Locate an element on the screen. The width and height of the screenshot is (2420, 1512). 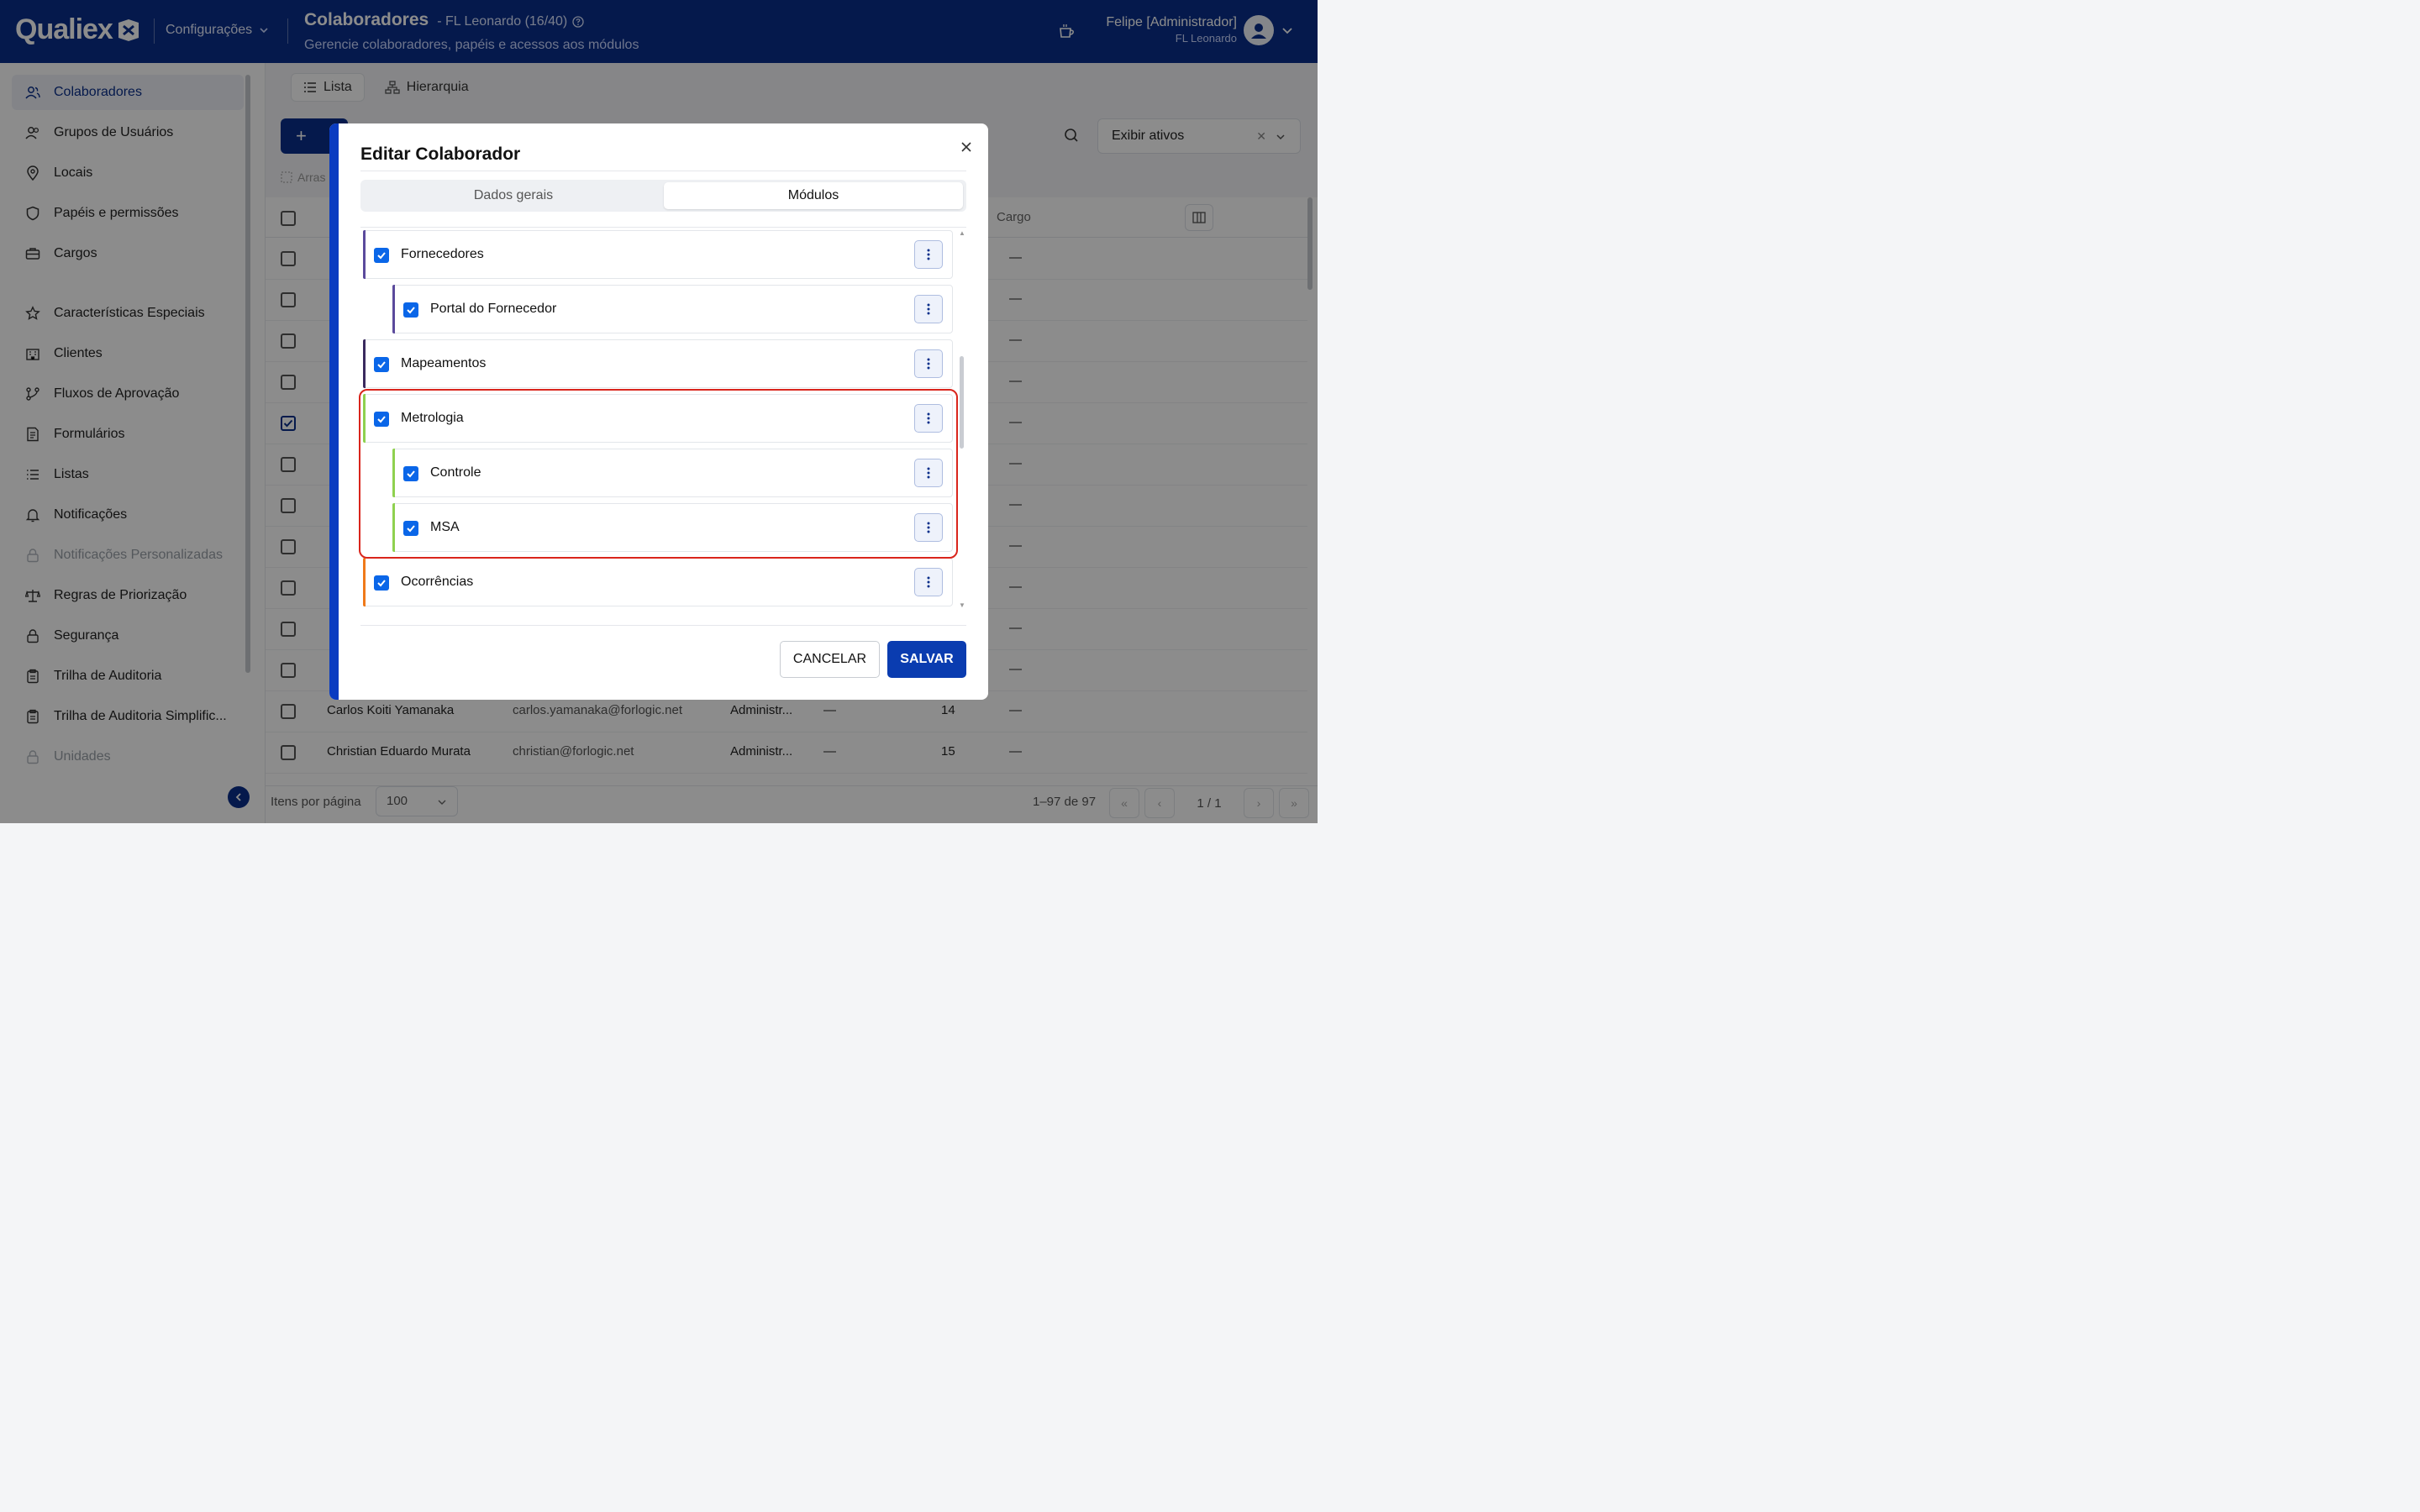
module-label: Fornecedores is located at coordinates (442, 254).